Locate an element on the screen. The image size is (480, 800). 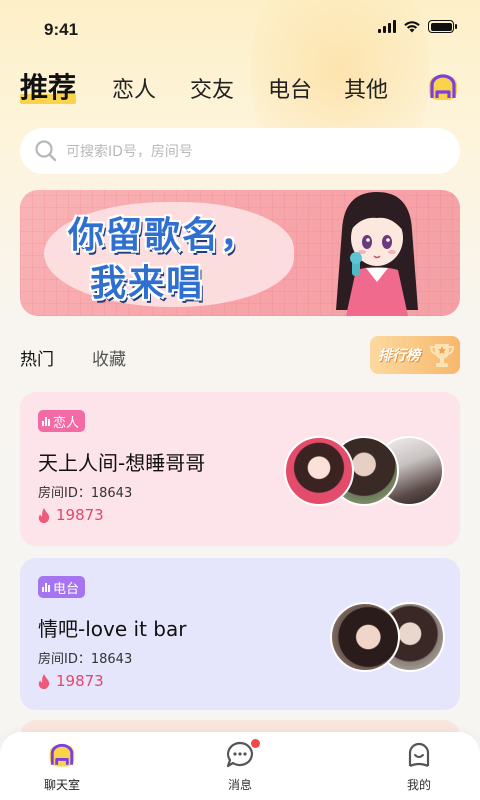
profile-icon is located at coordinates (419, 755).